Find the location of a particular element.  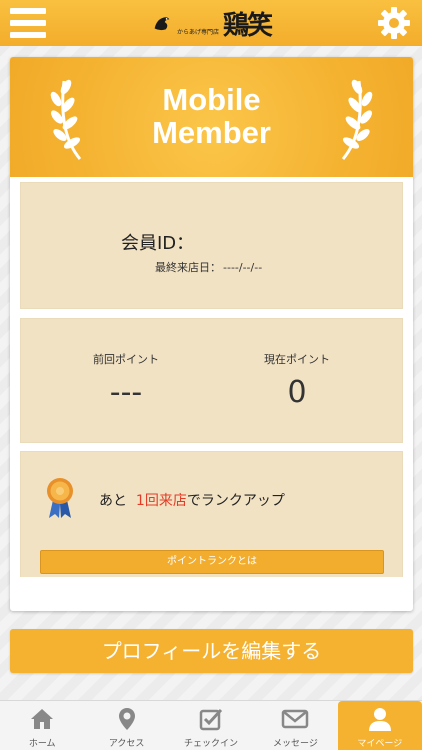

tab-label: メッセージ is located at coordinates (295, 744).